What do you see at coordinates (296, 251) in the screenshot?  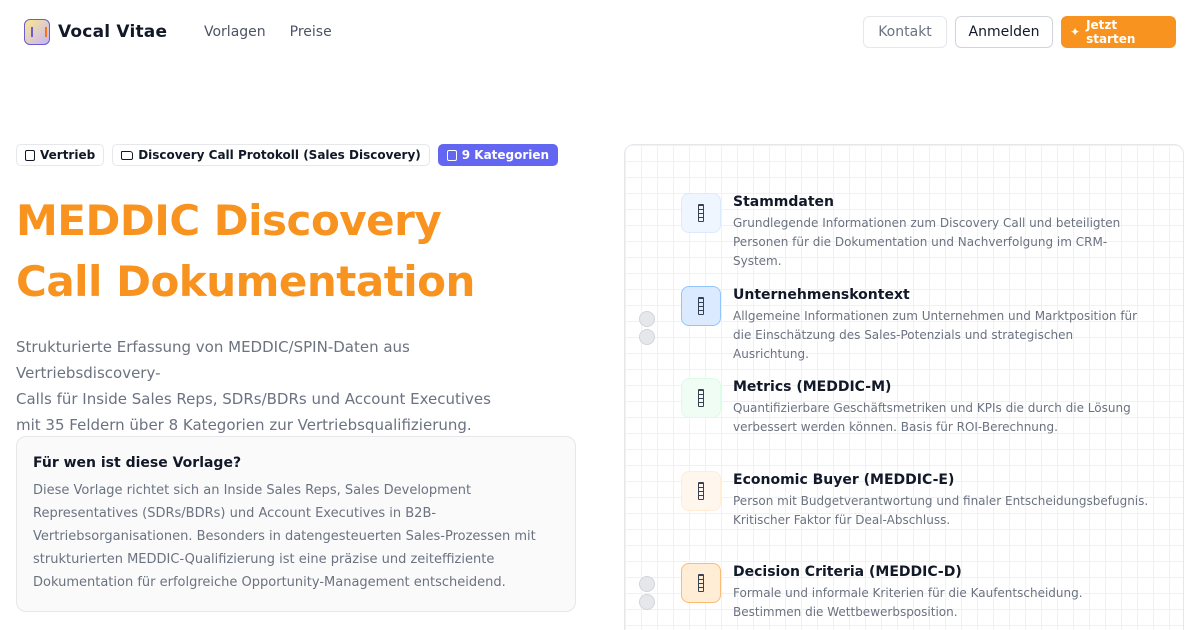 I see `page-title: MEDDIC Discovery Call Dokumentation` at bounding box center [296, 251].